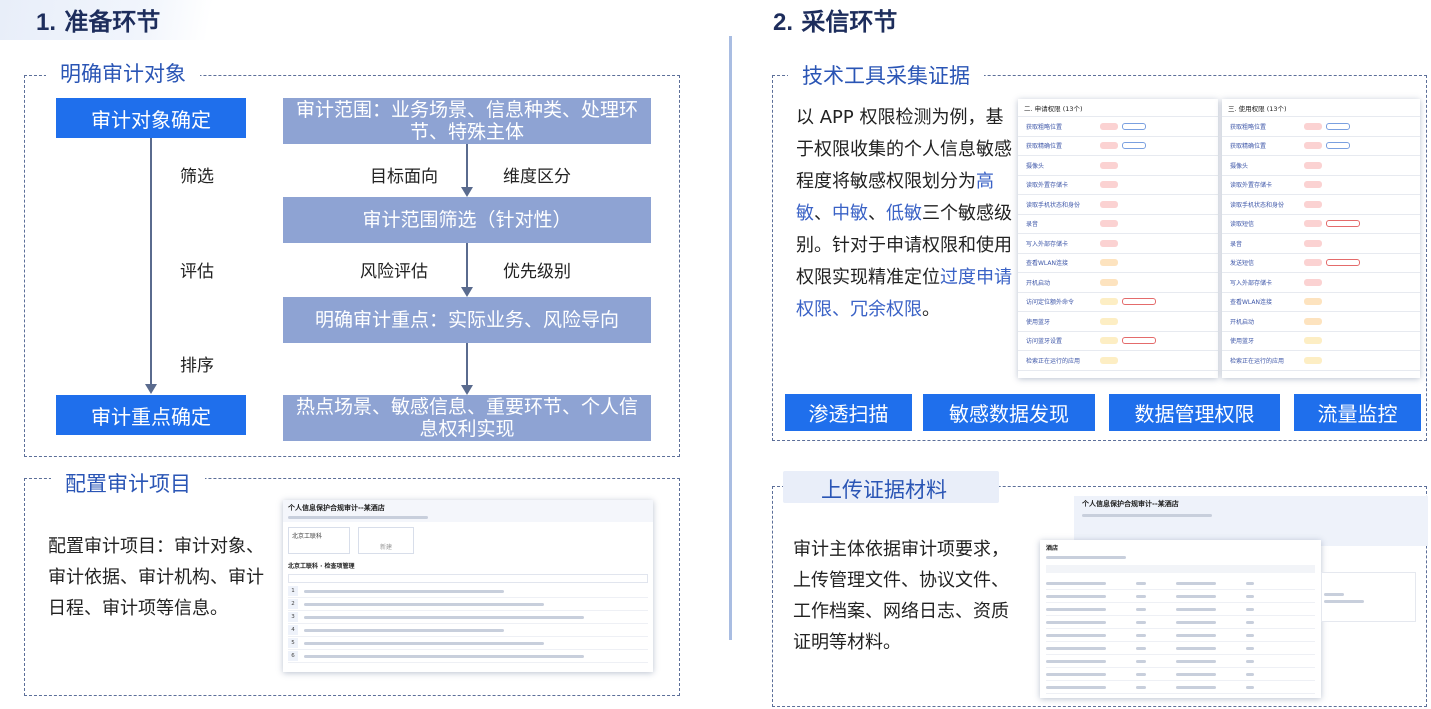 The image size is (1431, 709). I want to click on pentest-scan-button: 渗透扫描, so click(848, 412).